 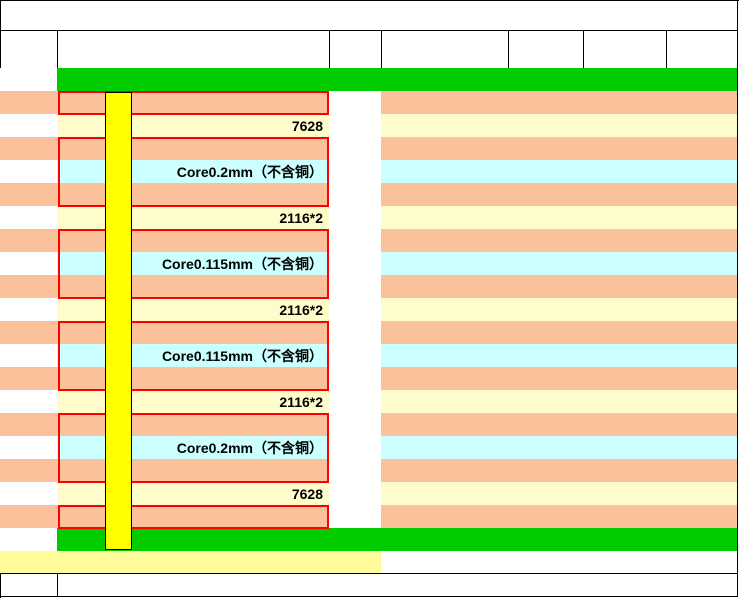 What do you see at coordinates (193, 49) in the screenshot?
I see `header-hole-design` at bounding box center [193, 49].